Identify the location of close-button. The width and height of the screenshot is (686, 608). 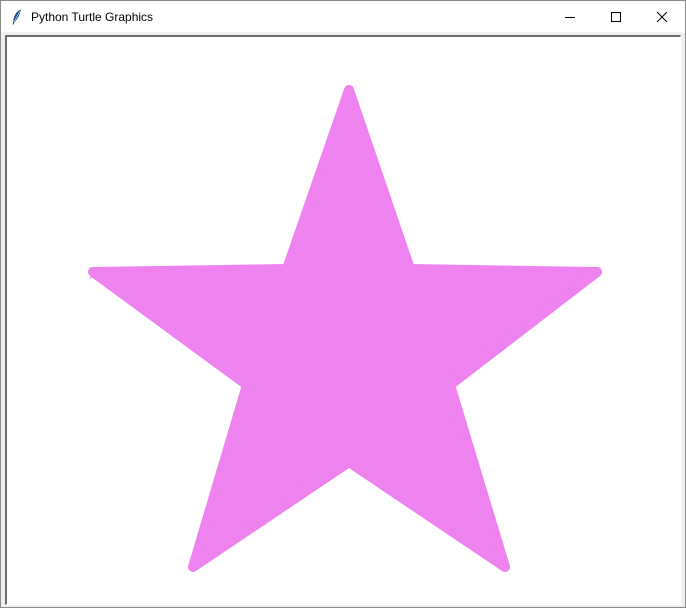
(662, 16).